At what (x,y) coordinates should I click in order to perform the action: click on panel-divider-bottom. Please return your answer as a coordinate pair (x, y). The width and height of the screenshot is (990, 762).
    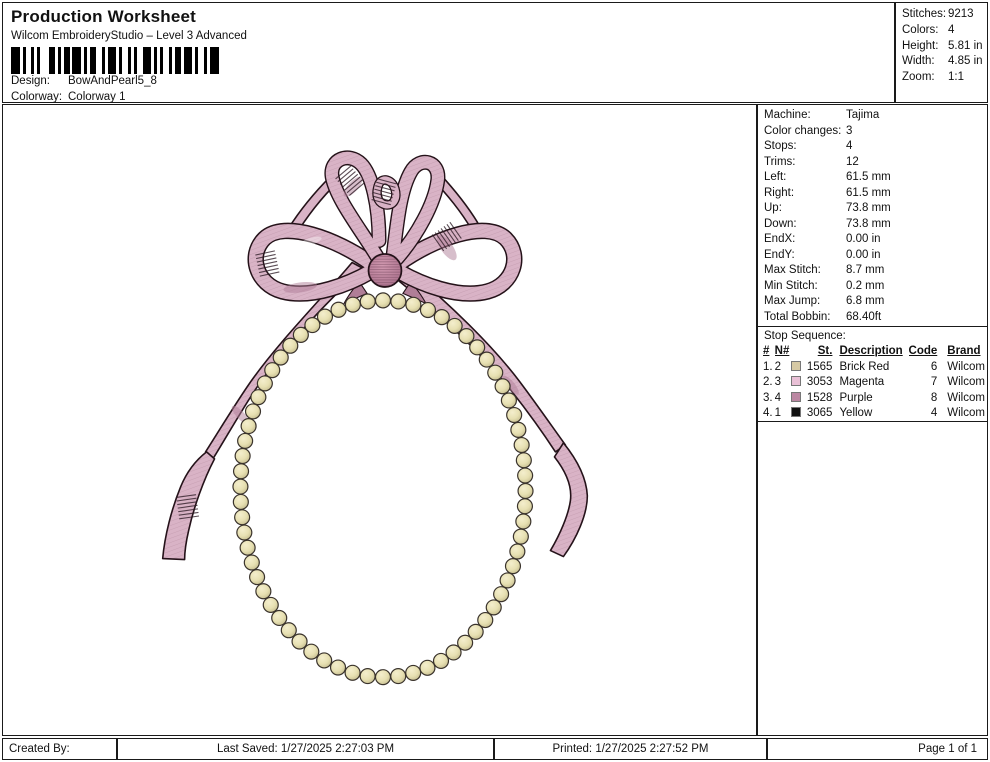
    Looking at the image, I should click on (872, 421).